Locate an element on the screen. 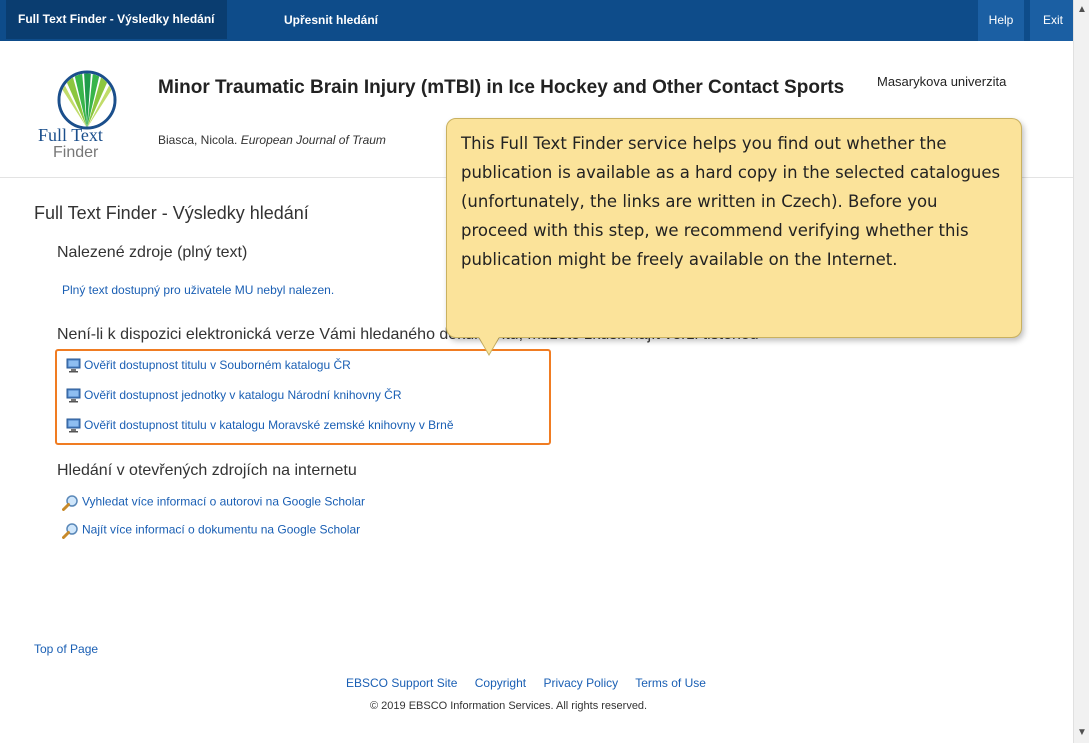 Image resolution: width=1089 pixels, height=743 pixels. tab-results: Full Text Finder - Výsledky hledání is located at coordinates (116, 19).